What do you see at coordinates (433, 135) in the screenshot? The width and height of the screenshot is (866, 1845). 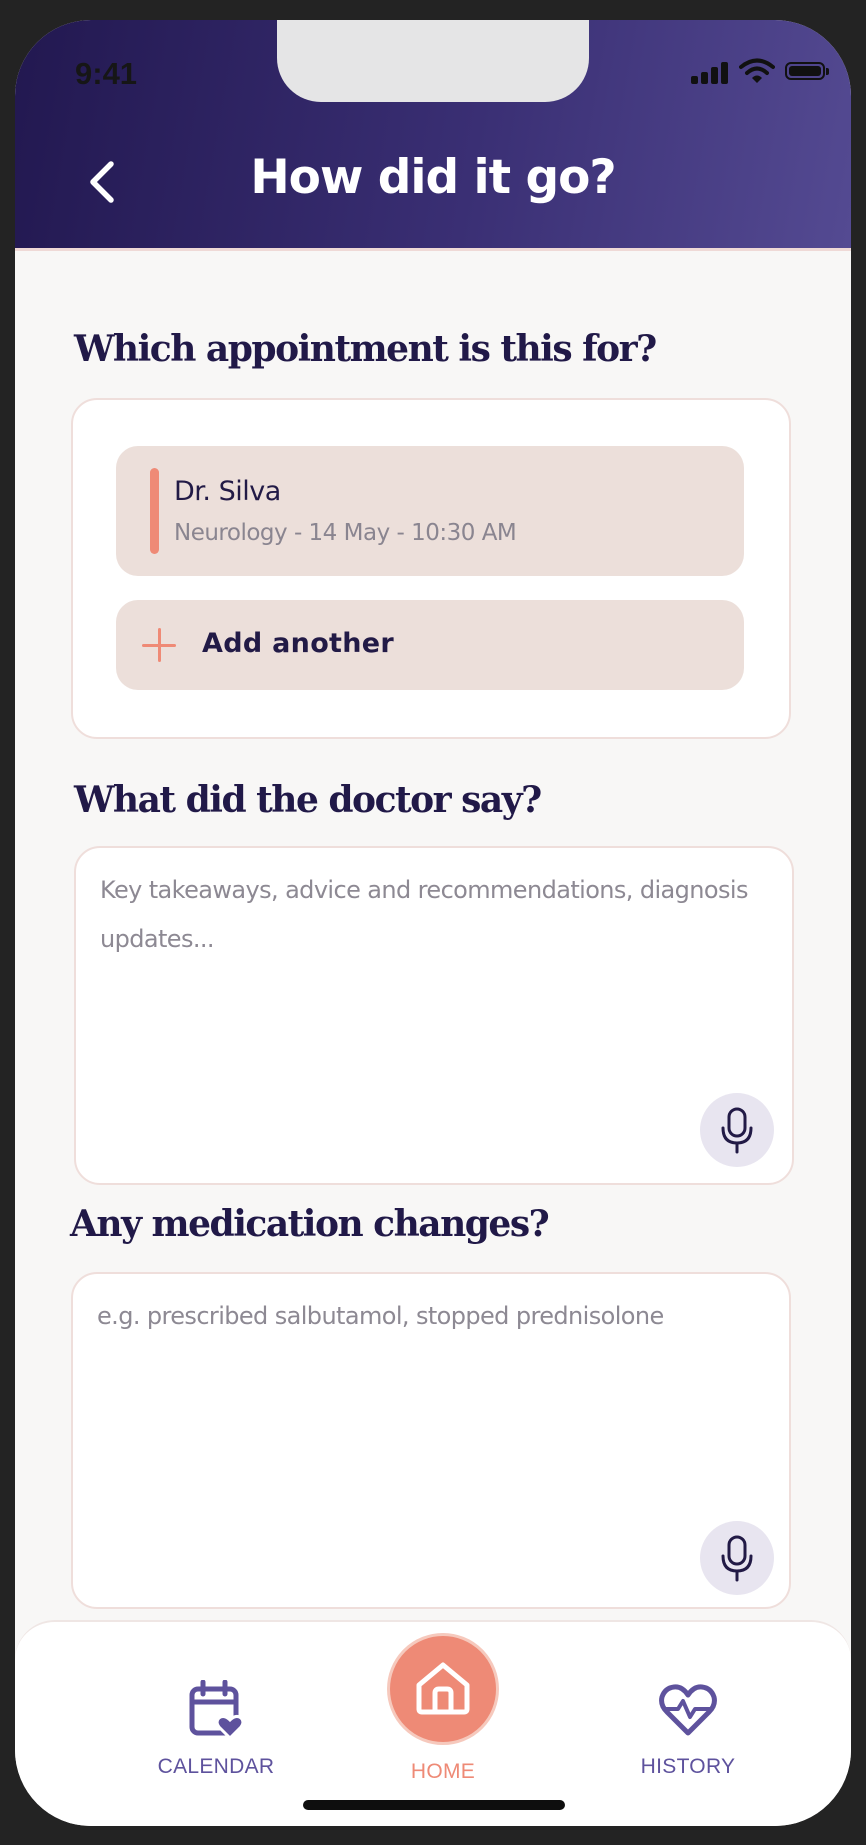 I see `header: 9:41 How did it go?` at bounding box center [433, 135].